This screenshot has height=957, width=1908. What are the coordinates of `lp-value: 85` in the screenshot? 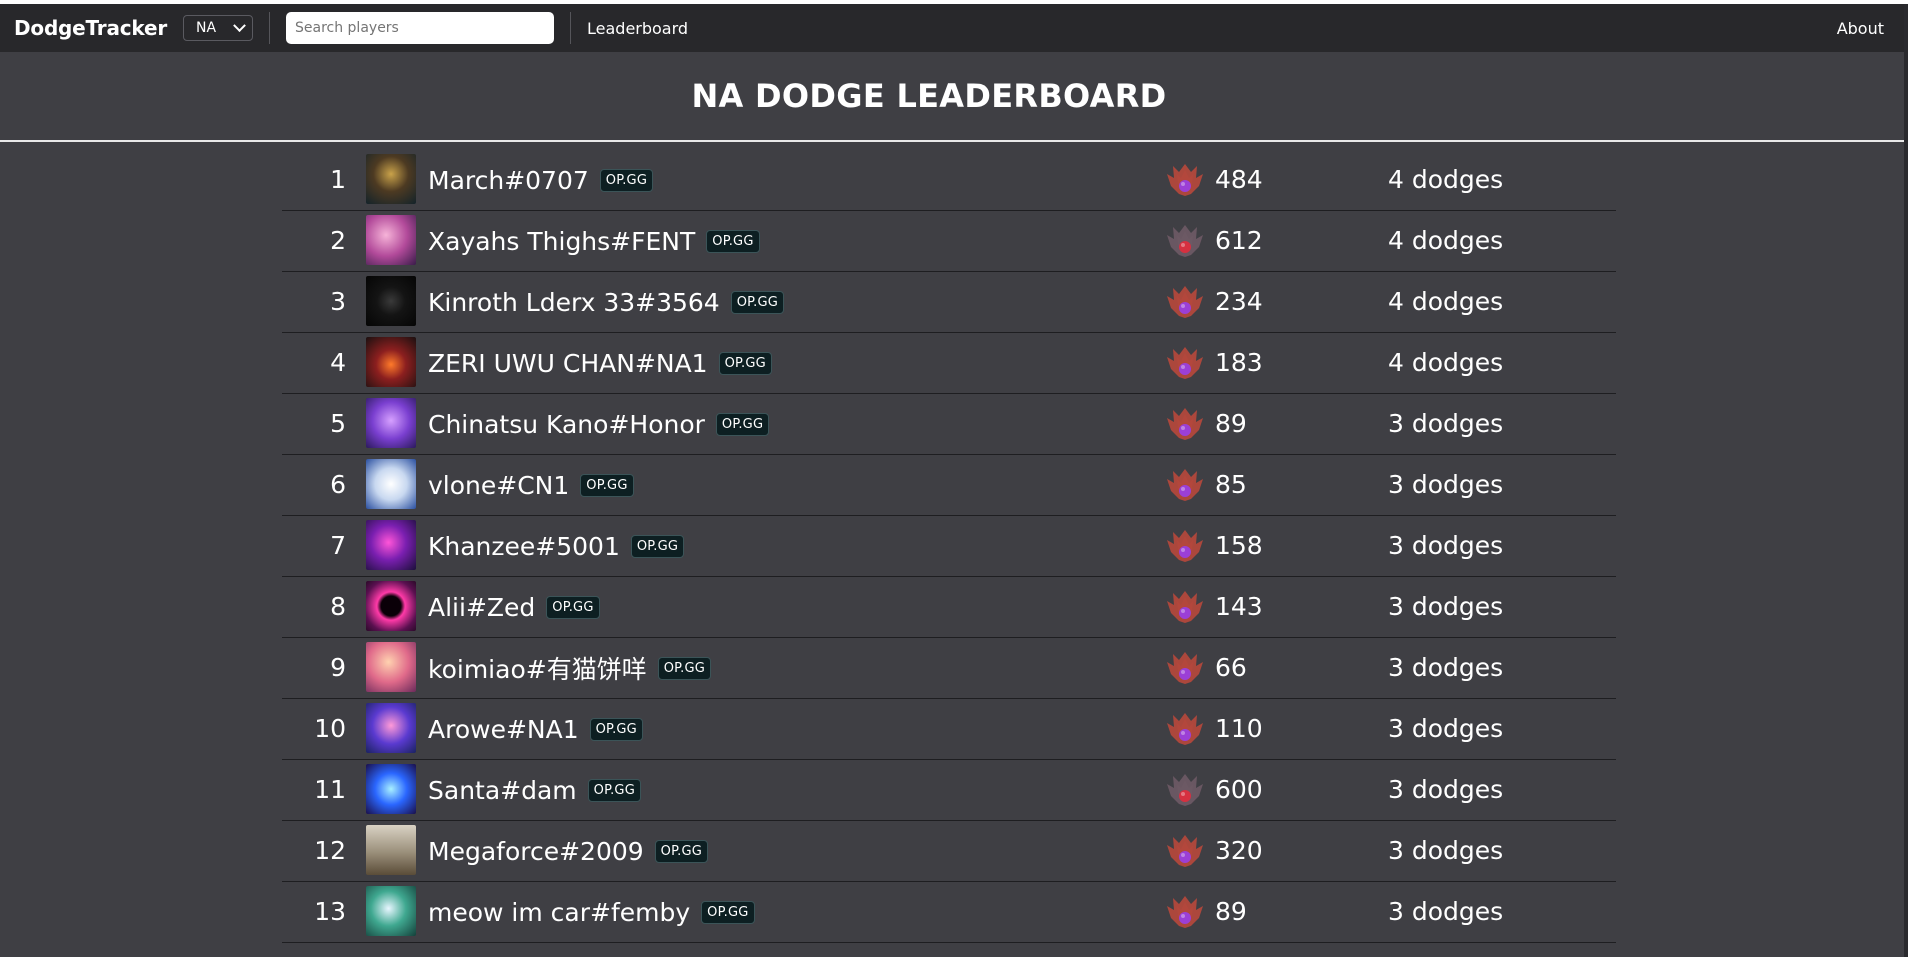 It's located at (1231, 484).